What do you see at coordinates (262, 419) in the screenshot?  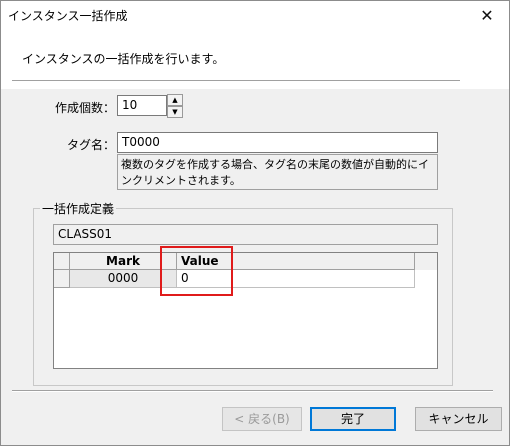 I see `back-button: < 戻る(B)` at bounding box center [262, 419].